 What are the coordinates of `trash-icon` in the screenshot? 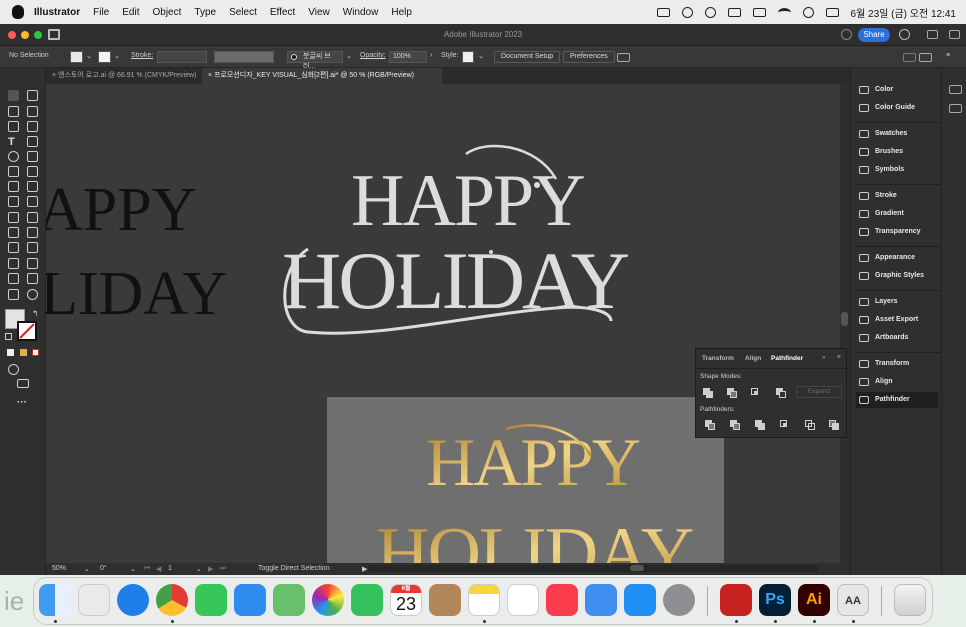 It's located at (910, 600).